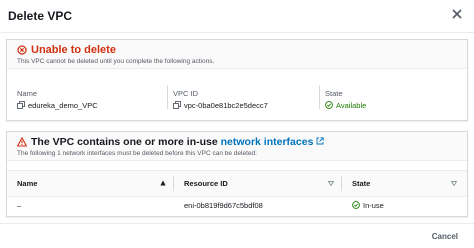  What do you see at coordinates (40, 16) in the screenshot?
I see `modal-title: Delete VPC` at bounding box center [40, 16].